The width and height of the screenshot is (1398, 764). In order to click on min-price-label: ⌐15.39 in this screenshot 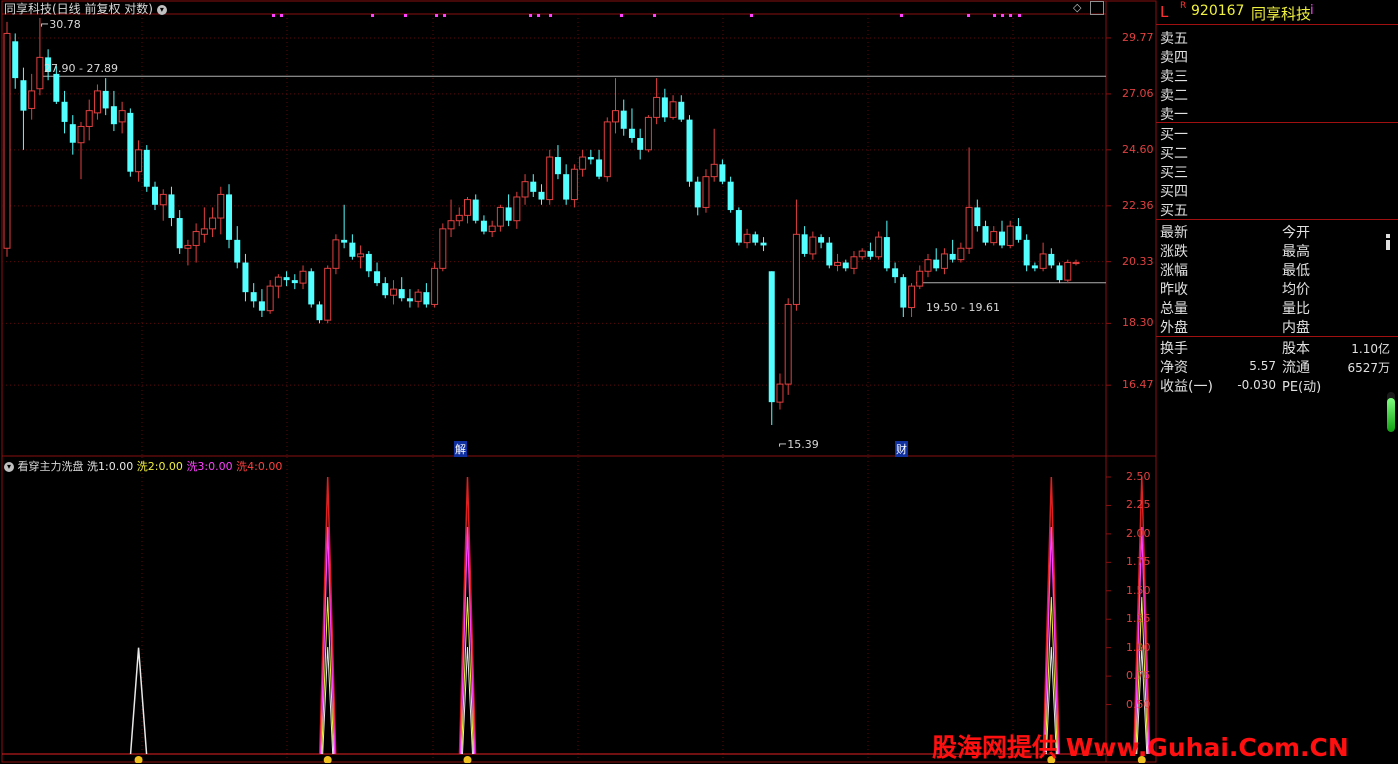, I will do `click(798, 444)`.